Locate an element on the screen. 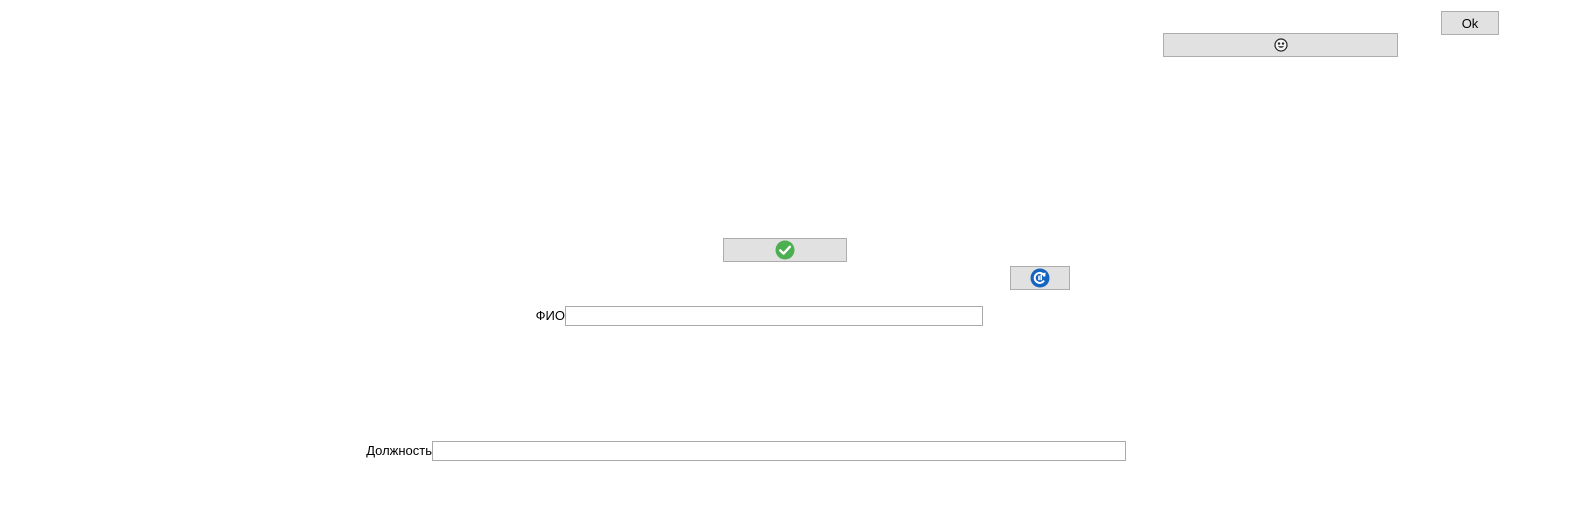 This screenshot has width=1590, height=511. confirm-button is located at coordinates (785, 250).